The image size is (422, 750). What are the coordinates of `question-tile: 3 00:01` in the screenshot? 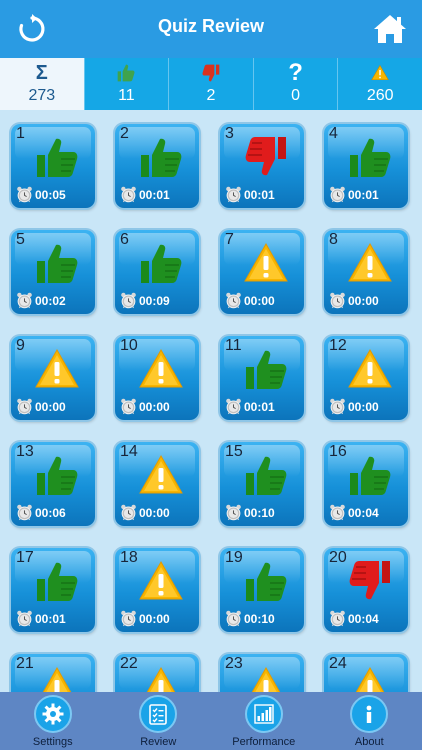 It's located at (262, 166).